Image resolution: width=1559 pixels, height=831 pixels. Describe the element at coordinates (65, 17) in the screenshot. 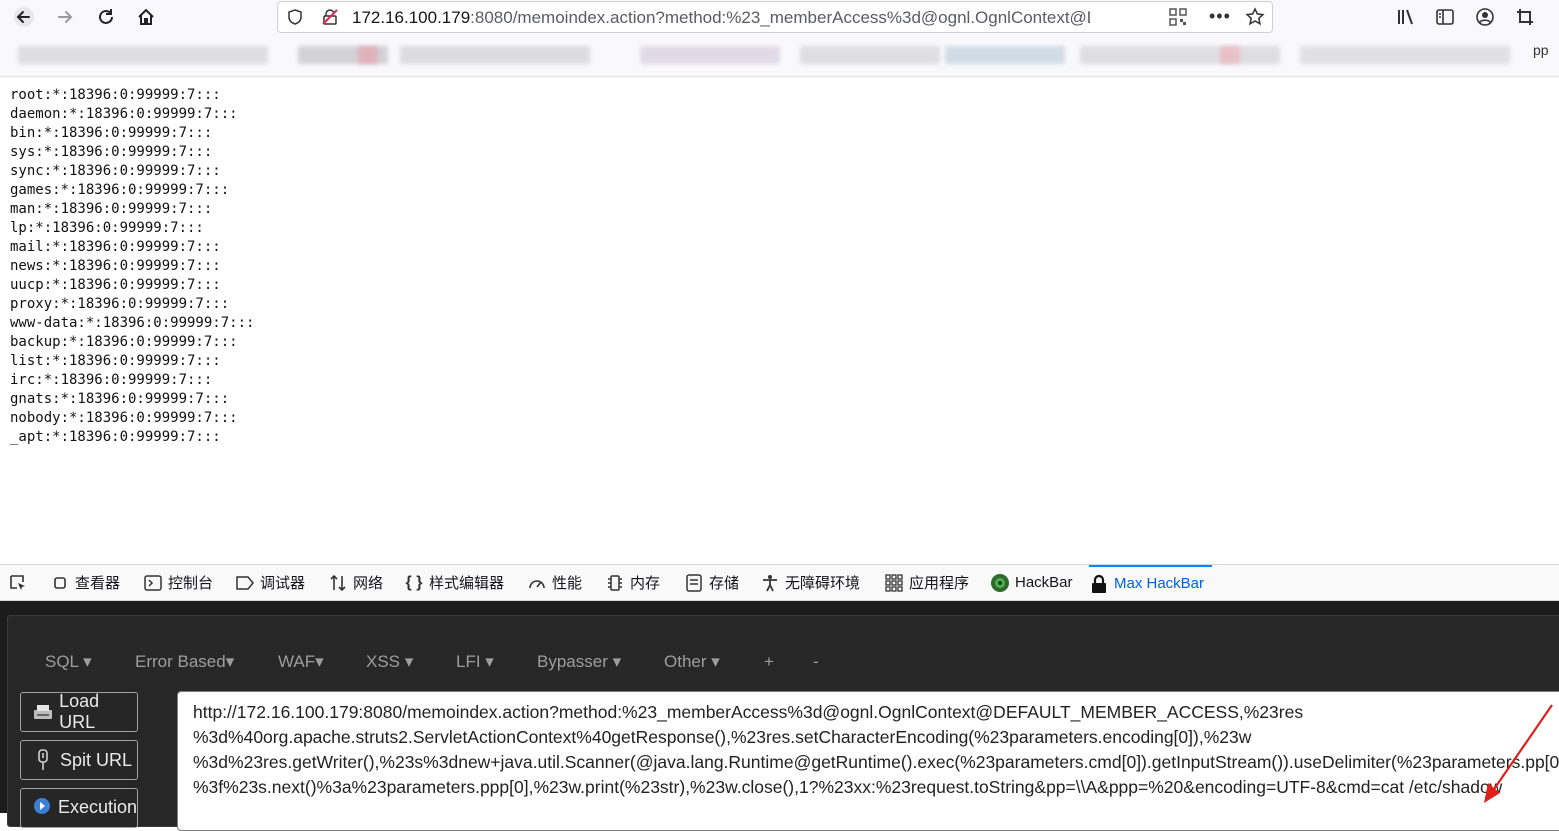

I see `forward-icon` at that location.